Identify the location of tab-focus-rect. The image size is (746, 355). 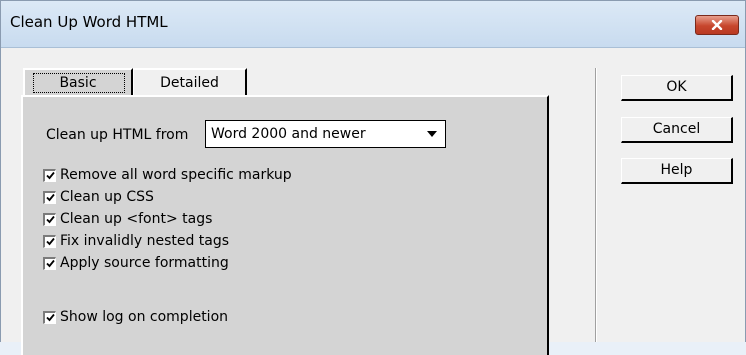
(79, 83).